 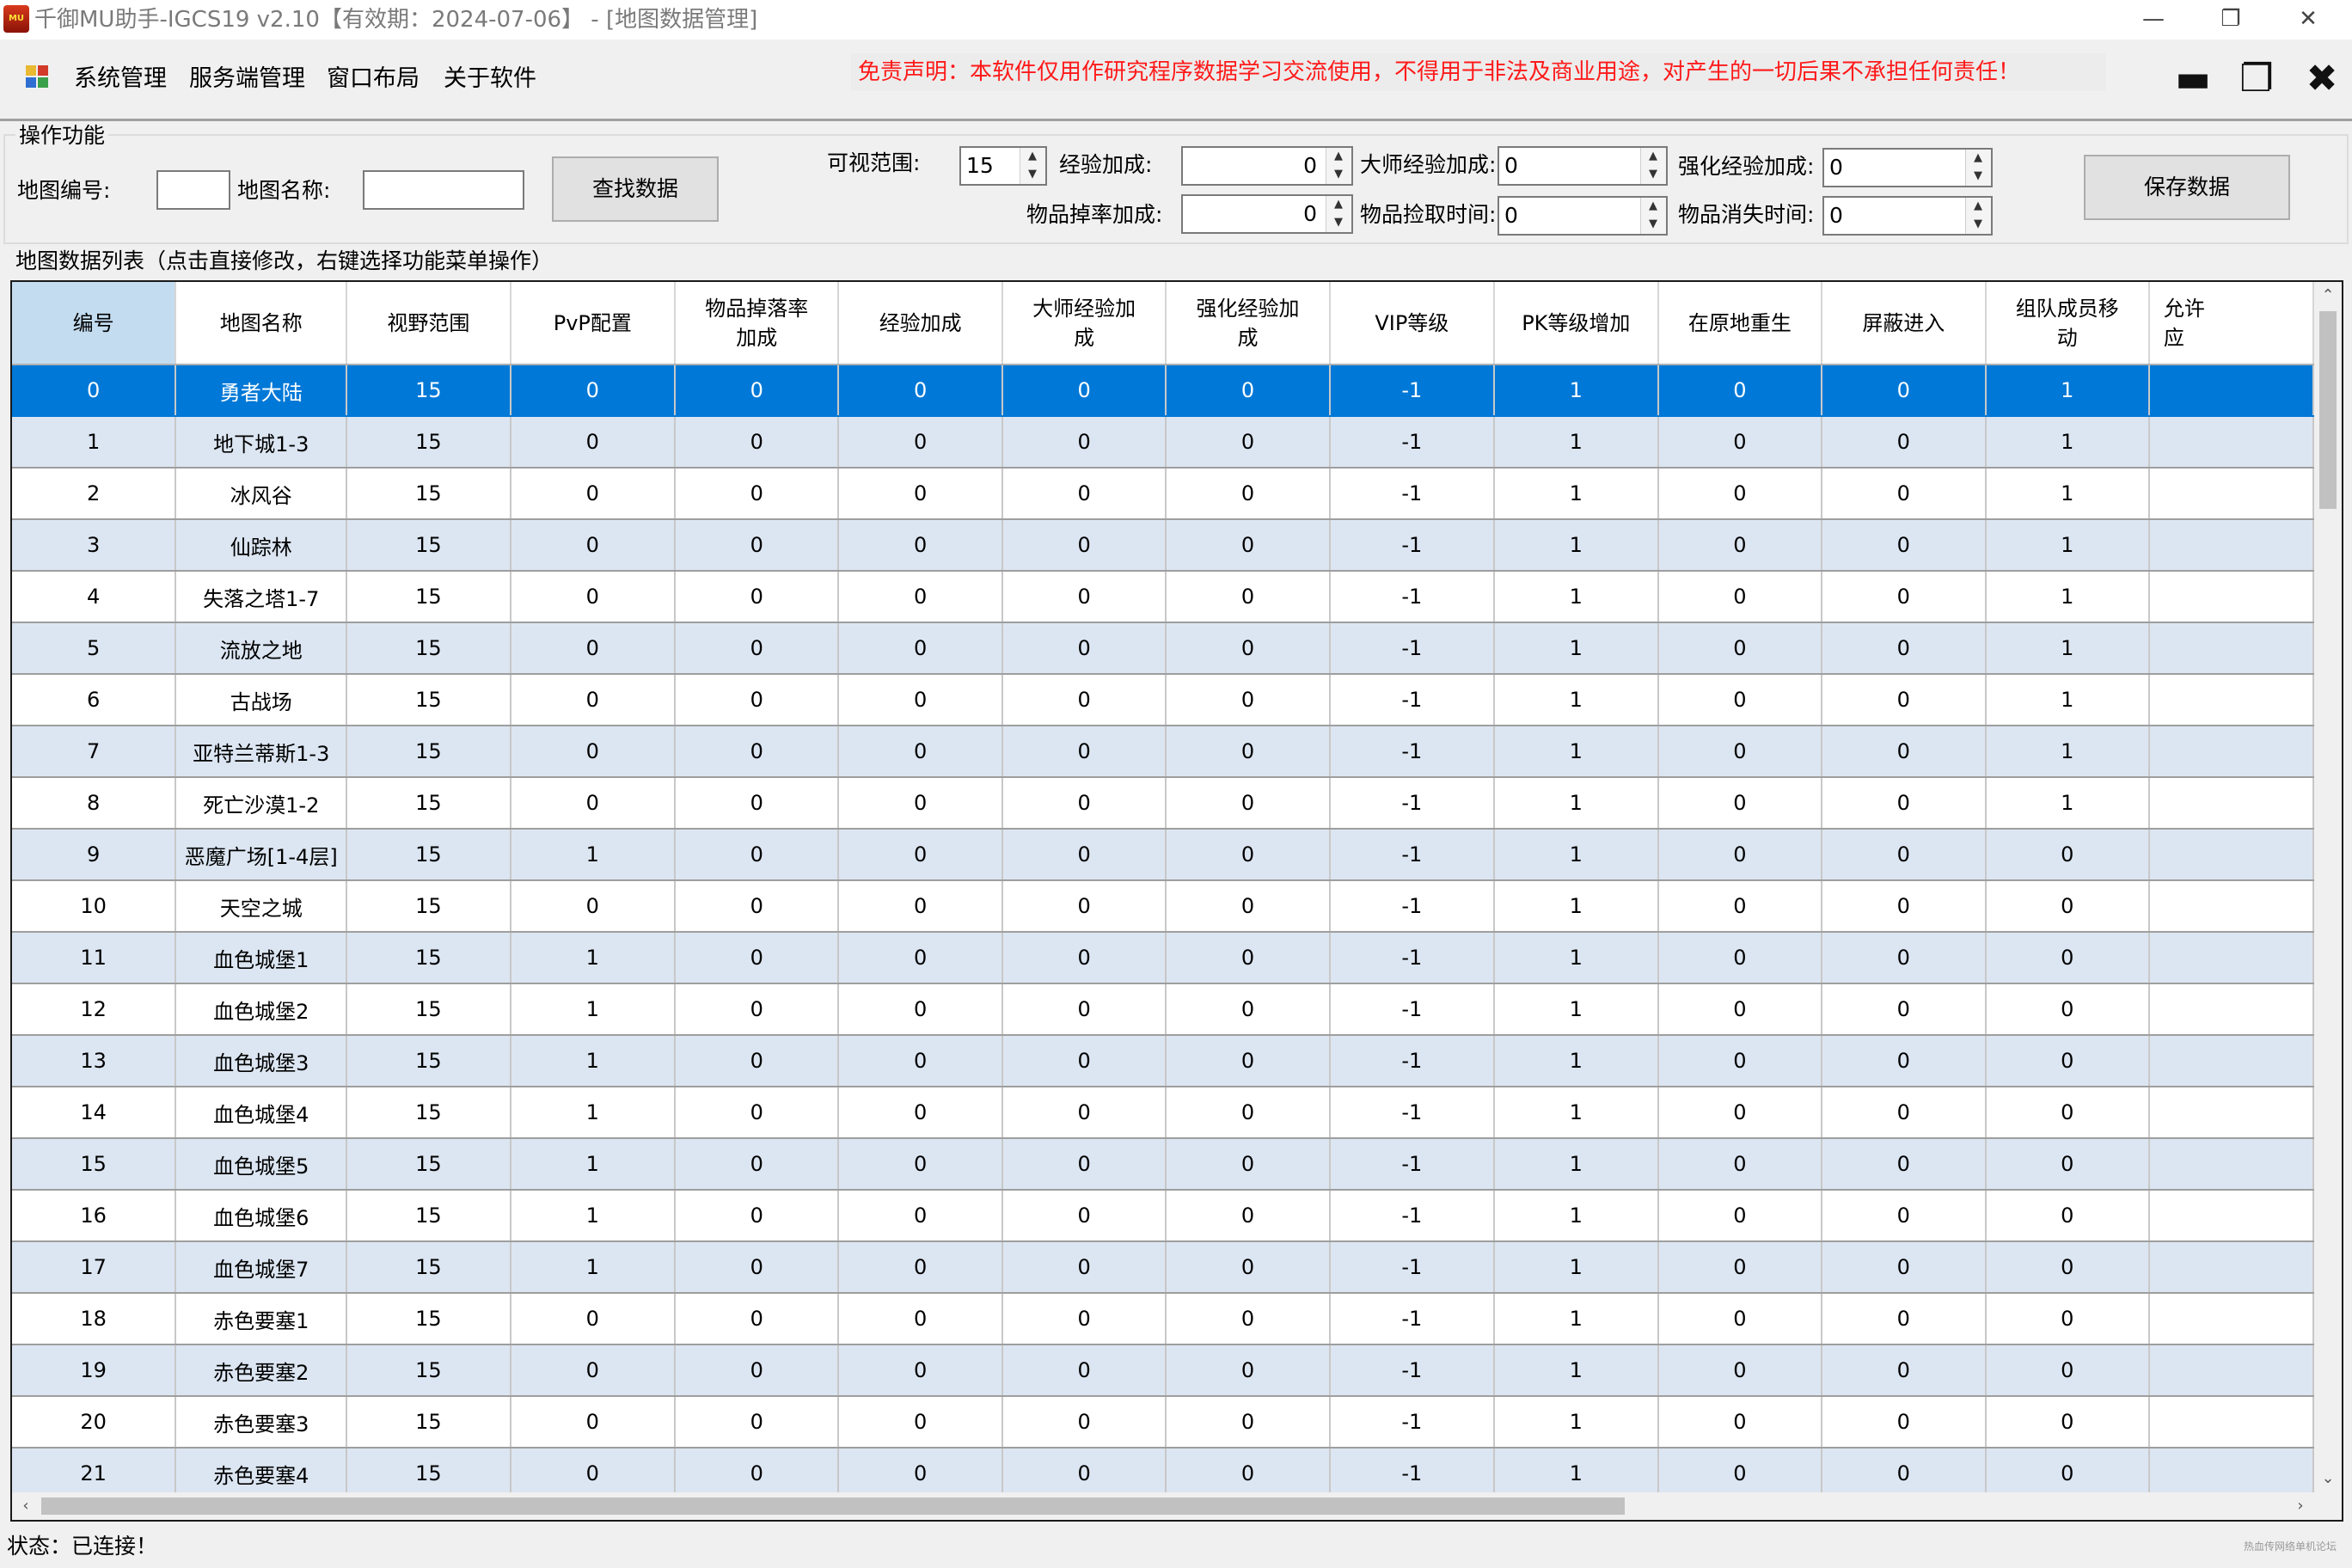 What do you see at coordinates (1163, 958) in the screenshot?
I see `table-row: 11 血色城堡1 15 1 0 0 0 0 -1 1 0 0 0` at bounding box center [1163, 958].